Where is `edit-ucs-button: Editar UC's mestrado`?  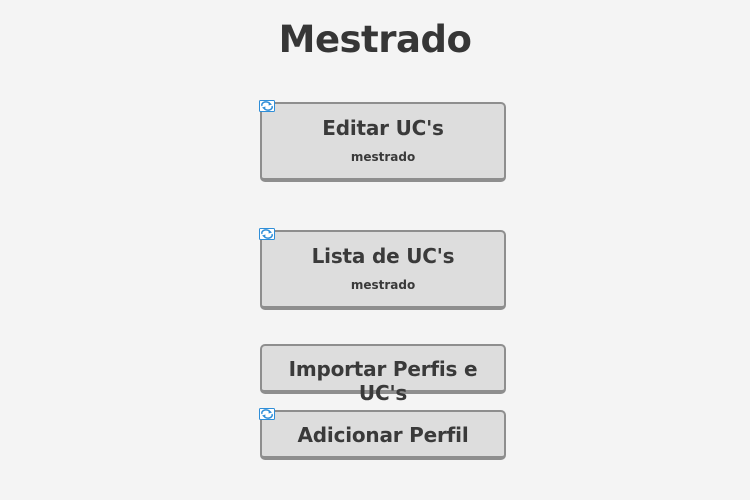 edit-ucs-button: Editar UC's mestrado is located at coordinates (383, 142).